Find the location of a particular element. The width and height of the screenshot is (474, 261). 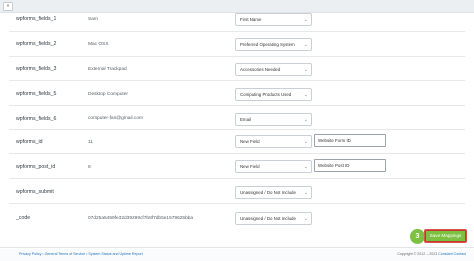

mapping-select: First Name ⌄ is located at coordinates (273, 19).